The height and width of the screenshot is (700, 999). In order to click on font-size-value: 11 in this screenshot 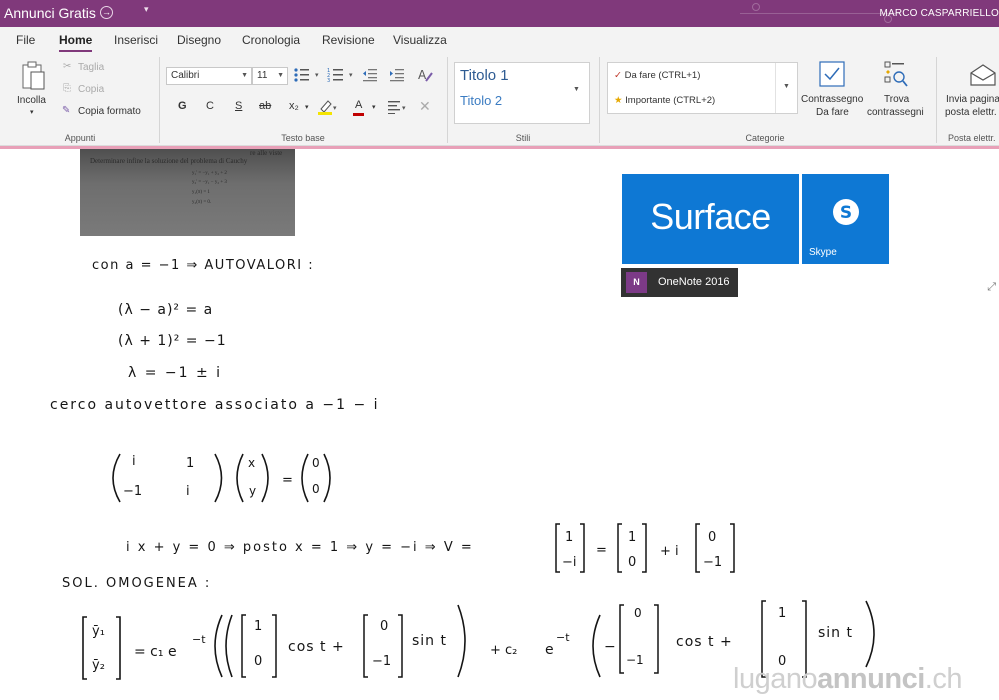, I will do `click(262, 75)`.